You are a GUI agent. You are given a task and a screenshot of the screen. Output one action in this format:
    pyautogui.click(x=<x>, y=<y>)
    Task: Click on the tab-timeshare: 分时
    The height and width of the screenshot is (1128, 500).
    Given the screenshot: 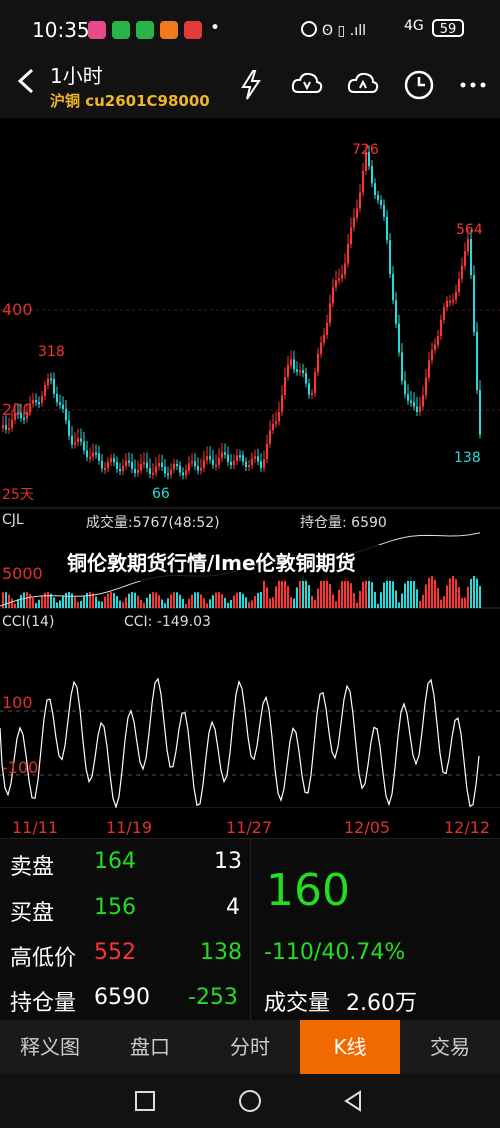 What is the action you would take?
    pyautogui.click(x=250, y=1047)
    